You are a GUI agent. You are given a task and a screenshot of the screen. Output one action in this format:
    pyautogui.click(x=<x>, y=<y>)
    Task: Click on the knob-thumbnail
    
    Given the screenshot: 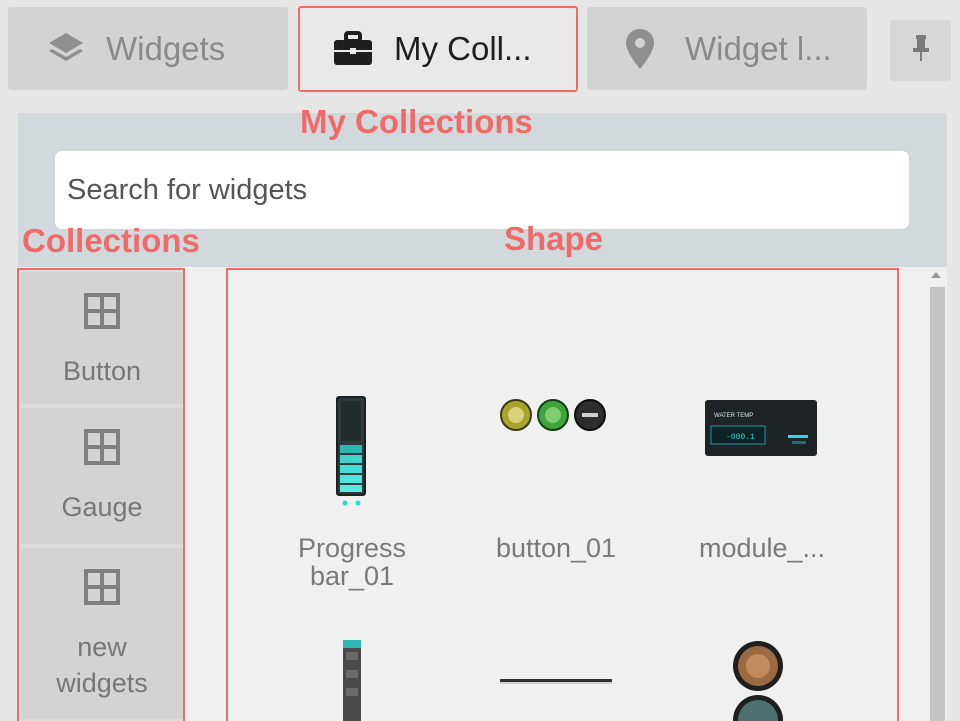 What is the action you would take?
    pyautogui.click(x=758, y=681)
    